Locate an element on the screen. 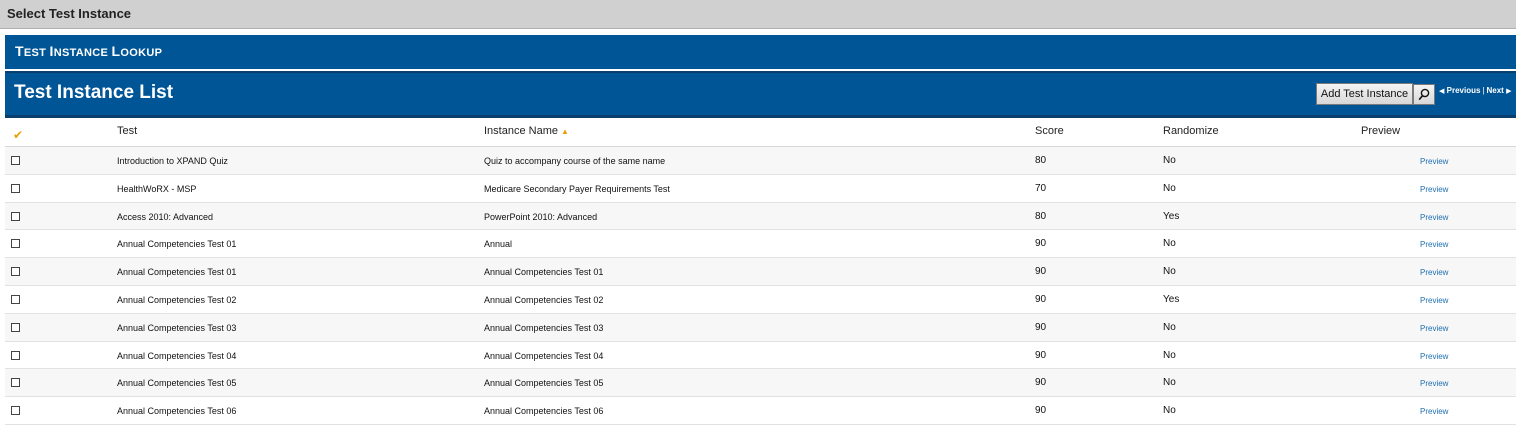 The width and height of the screenshot is (1516, 426). test-instance-lookup-bar: Test Instance Lookup is located at coordinates (760, 52).